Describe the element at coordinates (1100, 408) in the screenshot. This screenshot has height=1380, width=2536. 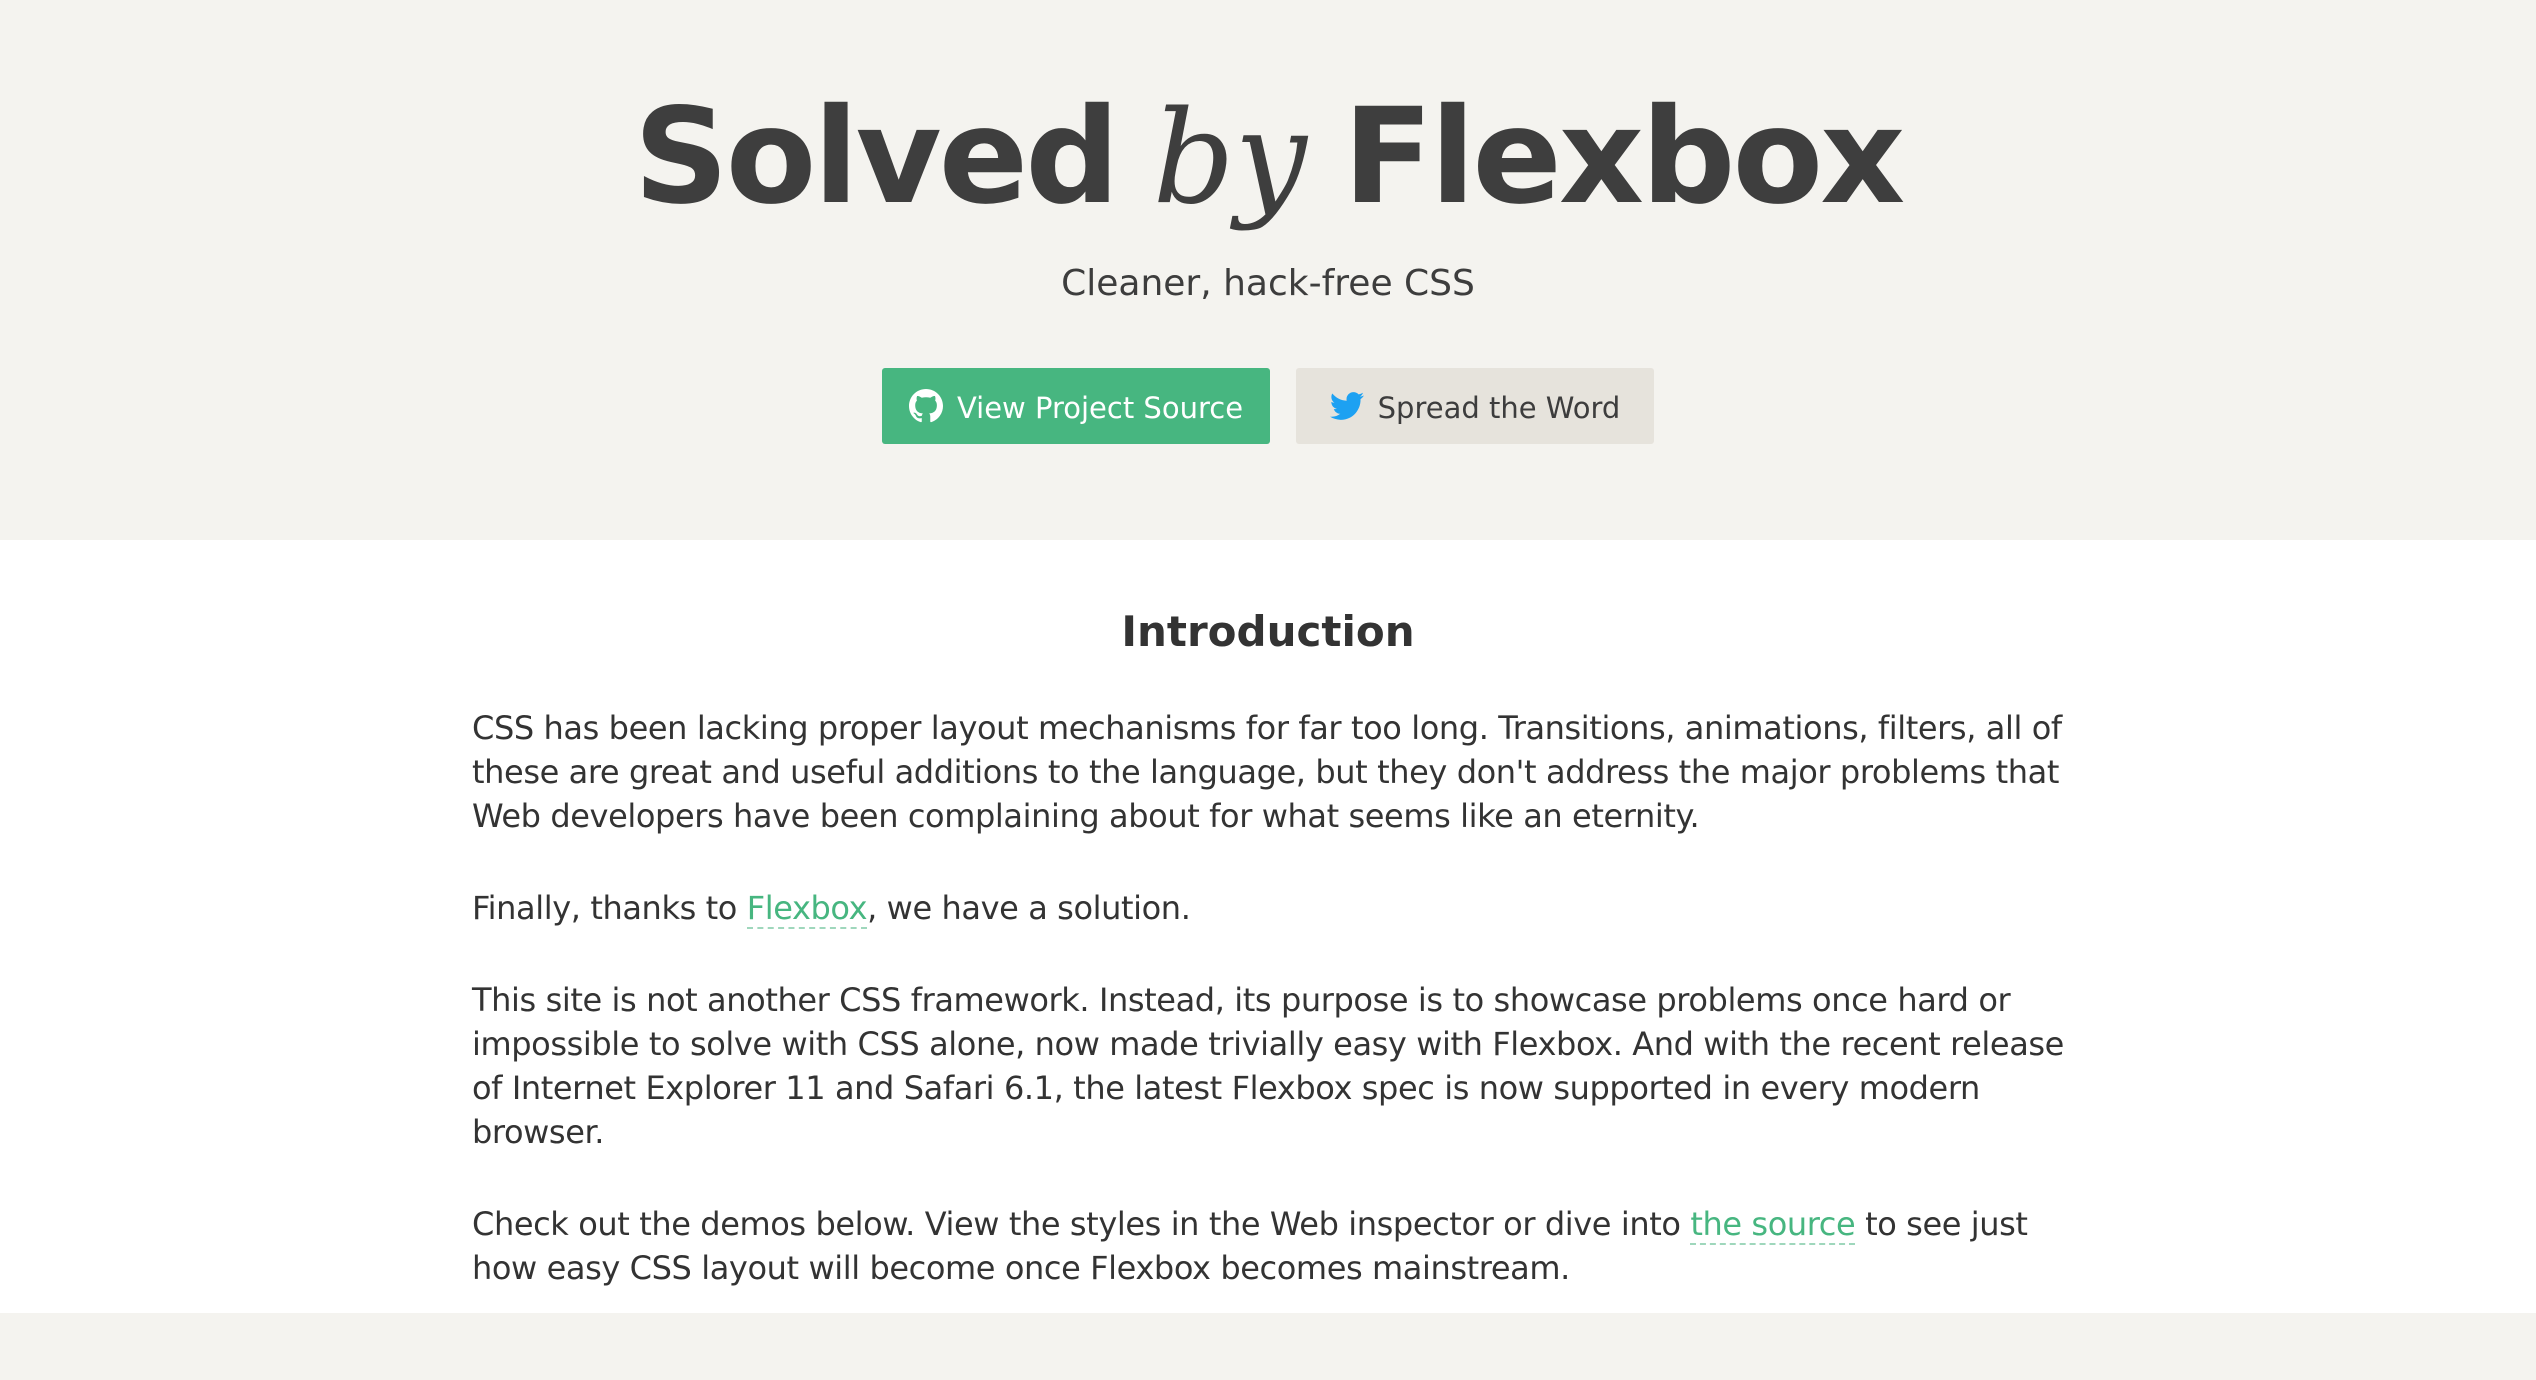
I see `view-project-source-label: View Project Source` at that location.